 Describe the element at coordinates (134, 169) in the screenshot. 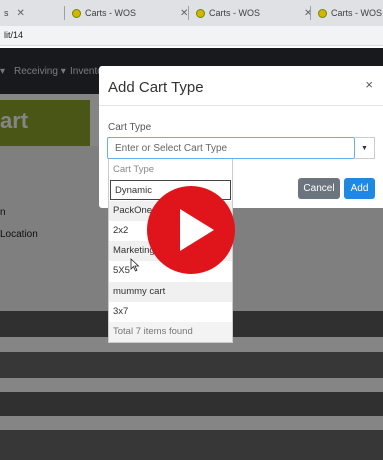

I see `dropdown-header: Cart Type` at that location.